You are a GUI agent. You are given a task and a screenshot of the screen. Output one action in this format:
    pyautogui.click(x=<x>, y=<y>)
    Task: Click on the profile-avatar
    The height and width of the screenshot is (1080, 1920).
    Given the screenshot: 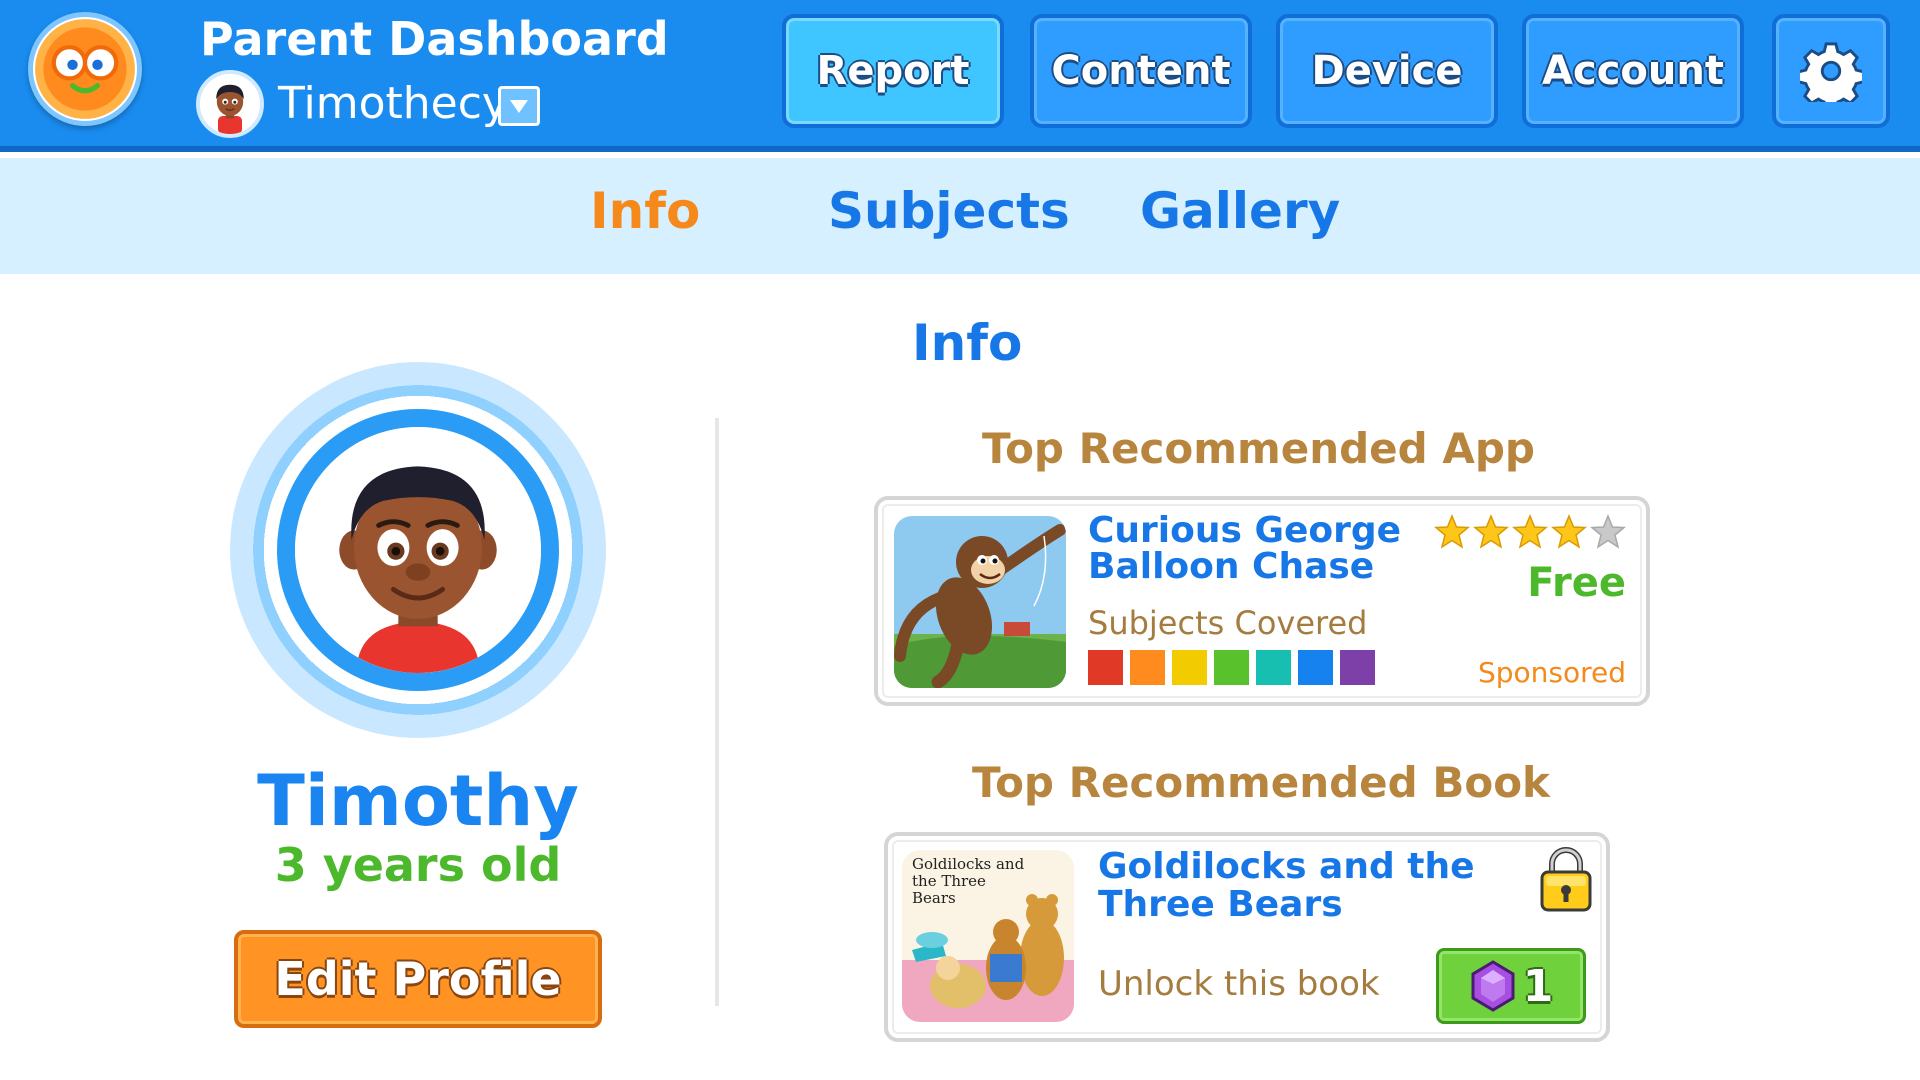 What is the action you would take?
    pyautogui.click(x=418, y=550)
    